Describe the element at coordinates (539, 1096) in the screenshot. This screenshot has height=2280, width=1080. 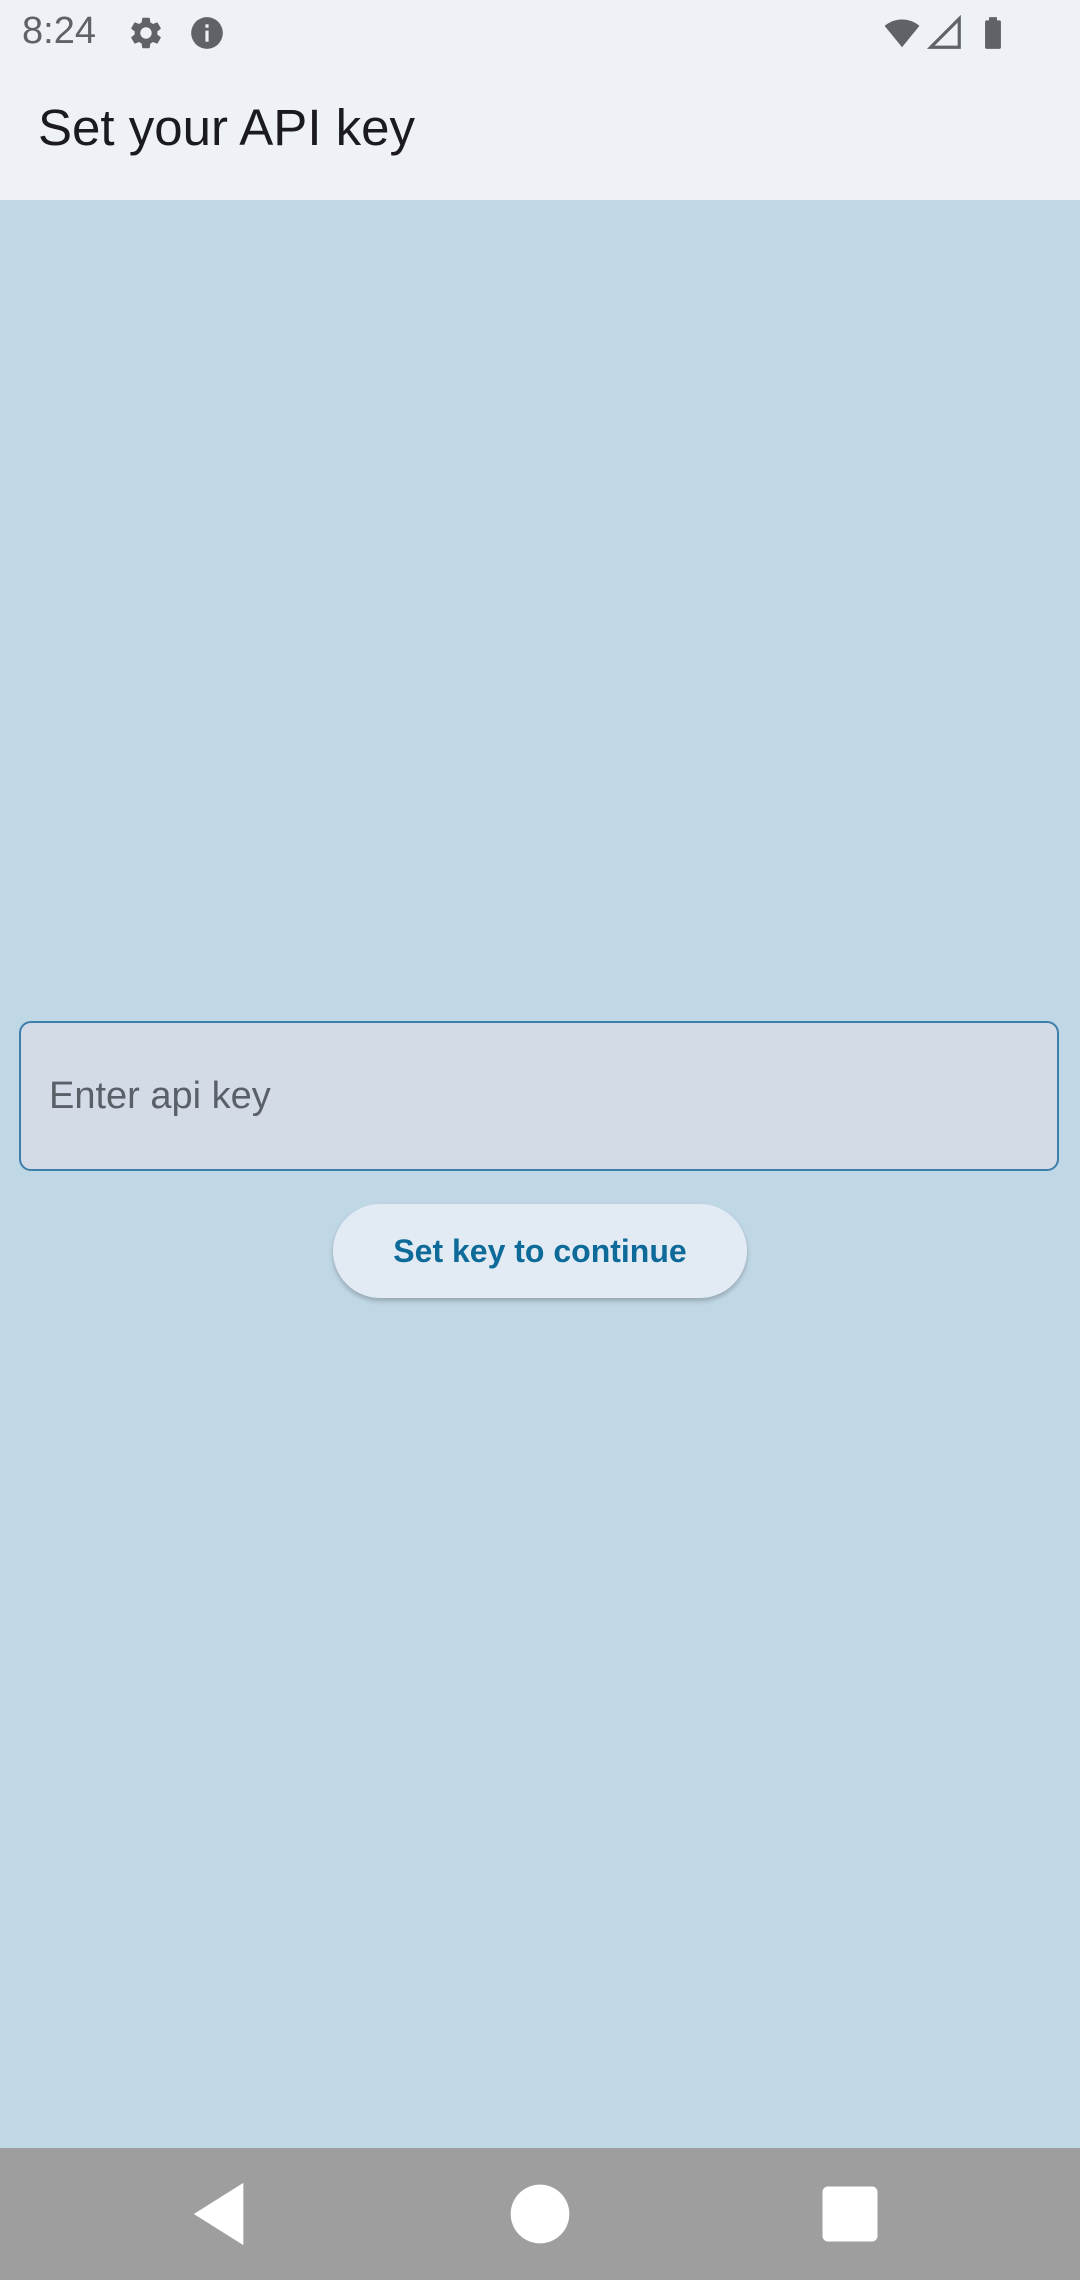
I see `api-key-input` at that location.